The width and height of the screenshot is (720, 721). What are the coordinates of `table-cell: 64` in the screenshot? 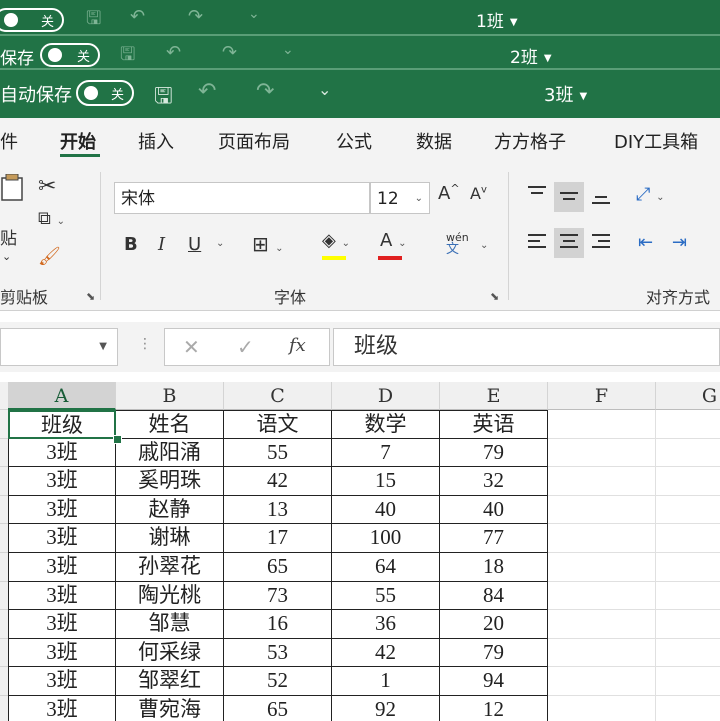 It's located at (386, 567).